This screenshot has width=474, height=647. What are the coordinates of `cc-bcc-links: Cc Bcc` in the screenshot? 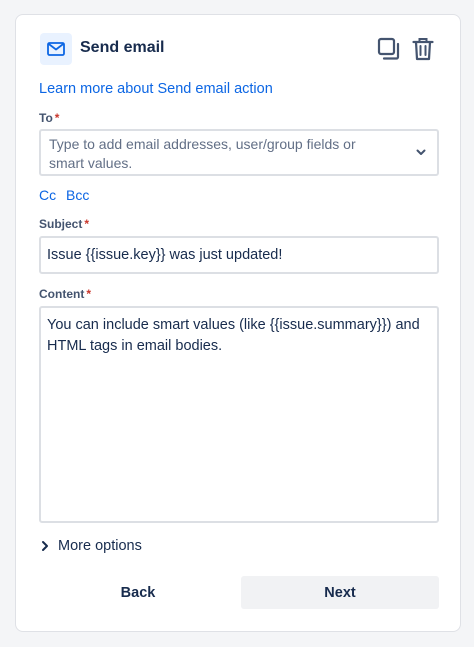 It's located at (67, 195).